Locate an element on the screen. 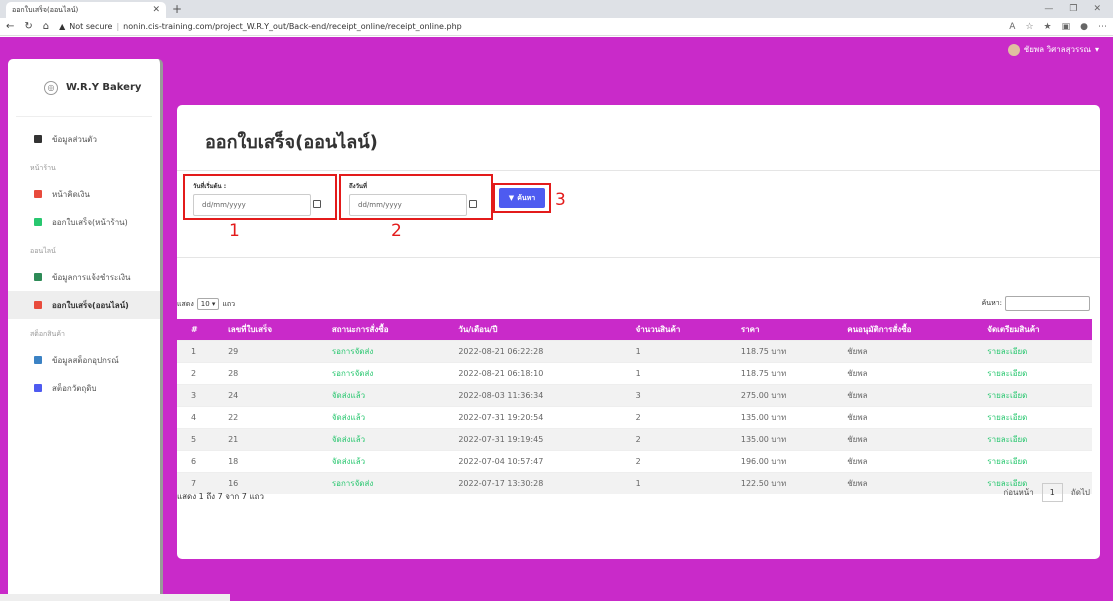 This screenshot has width=1113, height=601. sidebar-item-stock-equipment: ข้อมูลสต็อกอุปกรณ์ is located at coordinates (84, 360).